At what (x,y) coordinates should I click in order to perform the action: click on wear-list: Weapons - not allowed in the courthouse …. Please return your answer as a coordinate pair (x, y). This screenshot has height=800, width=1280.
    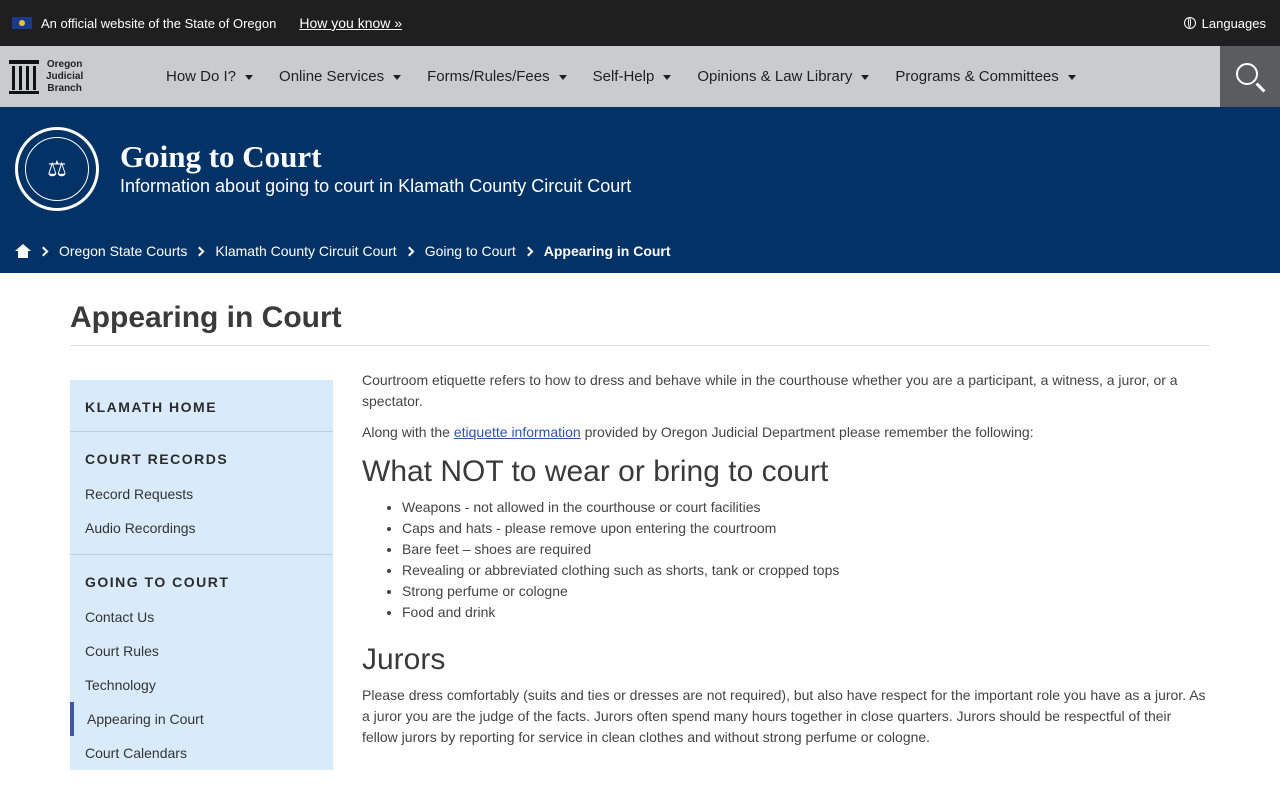
    Looking at the image, I should click on (786, 560).